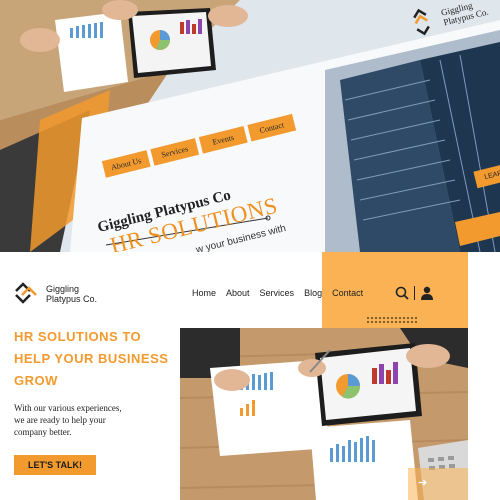 This screenshot has height=500, width=500. What do you see at coordinates (63, 289) in the screenshot?
I see `logo-line-1: Giggling` at bounding box center [63, 289].